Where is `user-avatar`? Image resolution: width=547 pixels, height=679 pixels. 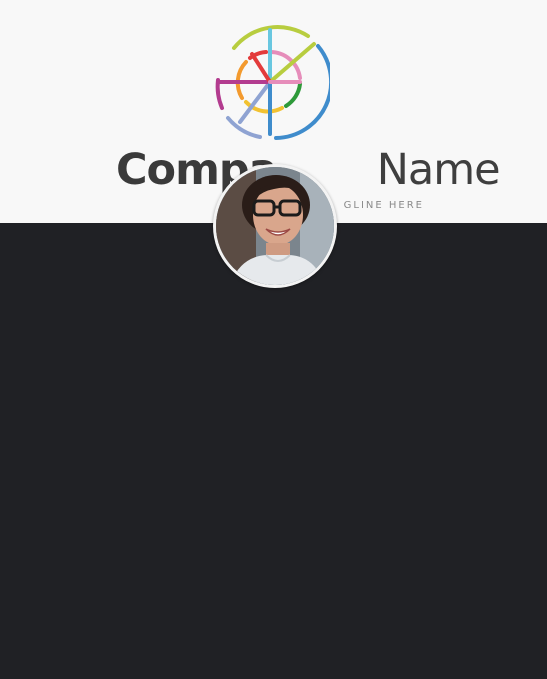
user-avatar is located at coordinates (275, 226).